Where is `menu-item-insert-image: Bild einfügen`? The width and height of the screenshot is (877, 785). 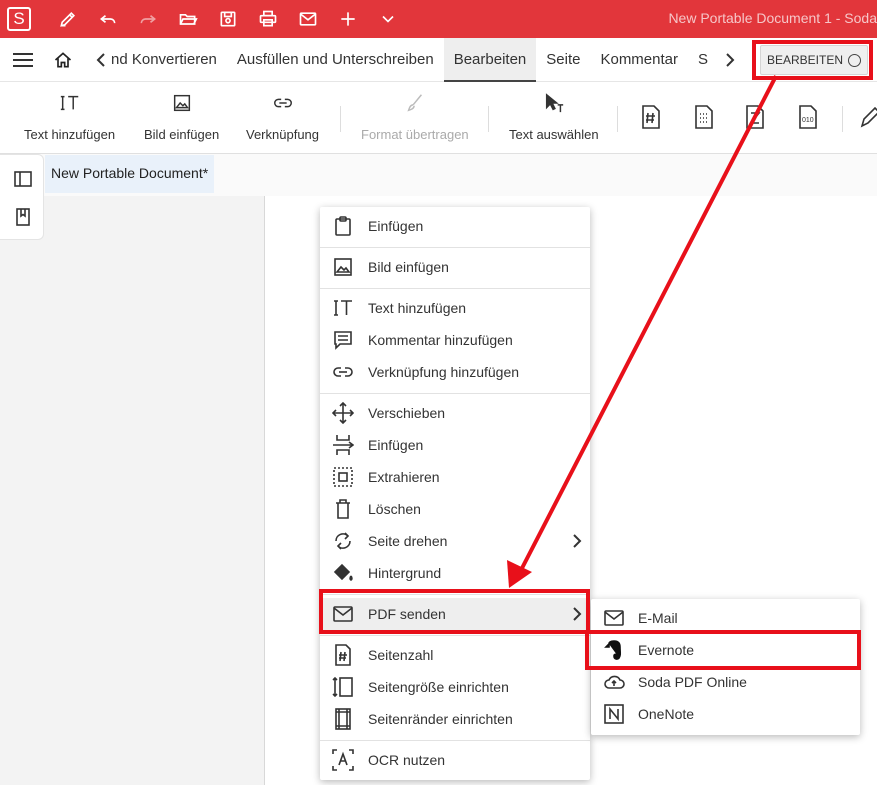 menu-item-insert-image: Bild einfügen is located at coordinates (455, 267).